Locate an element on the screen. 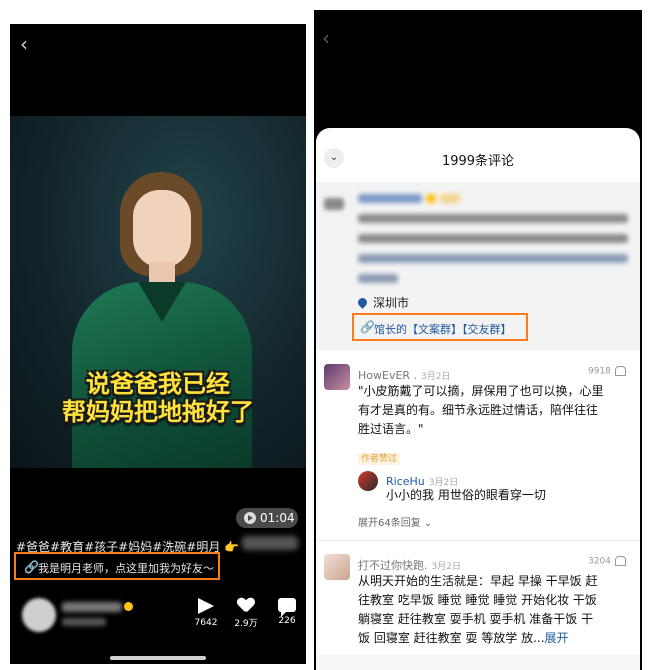 Image resolution: width=654 pixels, height=670 pixels. blurred-mention is located at coordinates (270, 543).